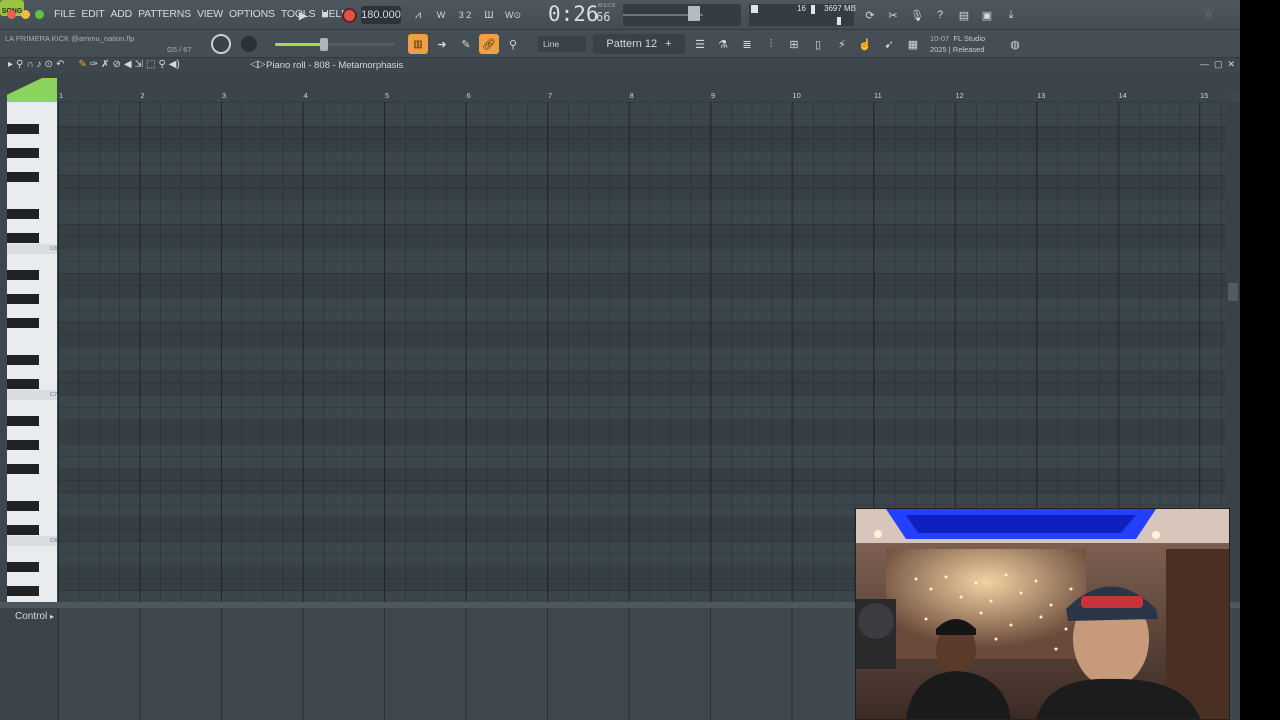 This screenshot has height=720, width=1280. Describe the element at coordinates (842, 44) in the screenshot. I see `plugin-button: ⚡︎` at that location.